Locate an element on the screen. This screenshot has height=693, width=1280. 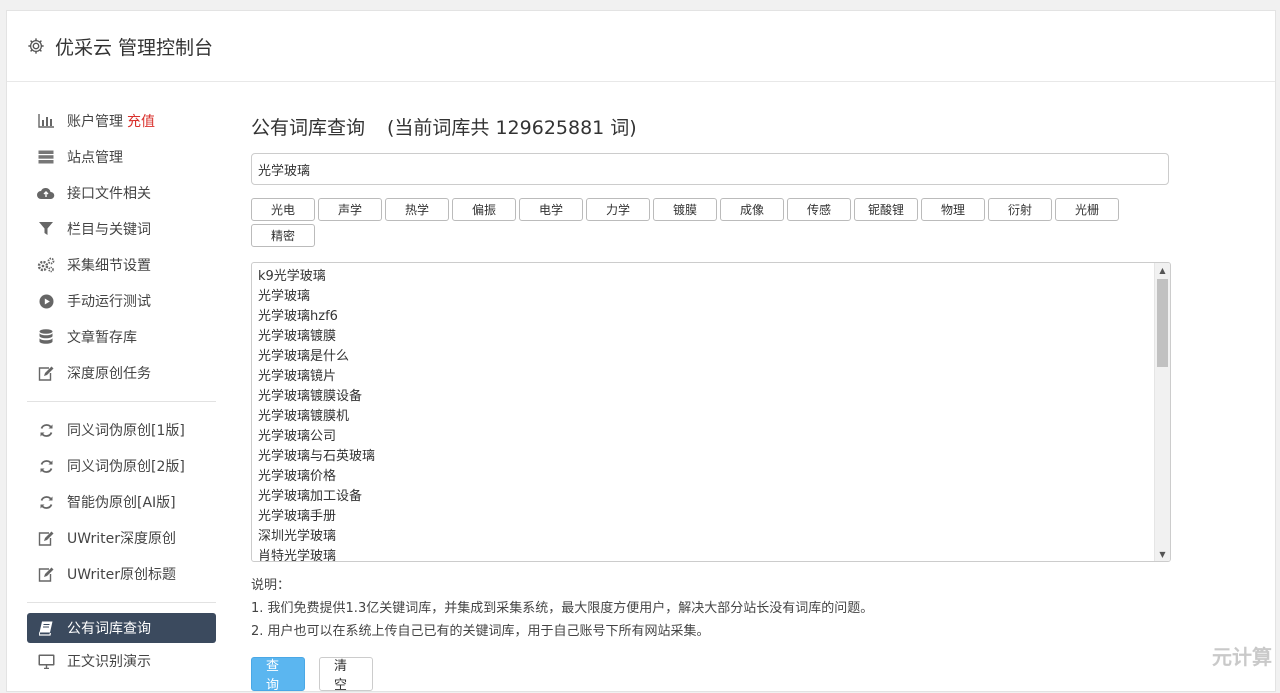
filter-icon is located at coordinates (46, 229).